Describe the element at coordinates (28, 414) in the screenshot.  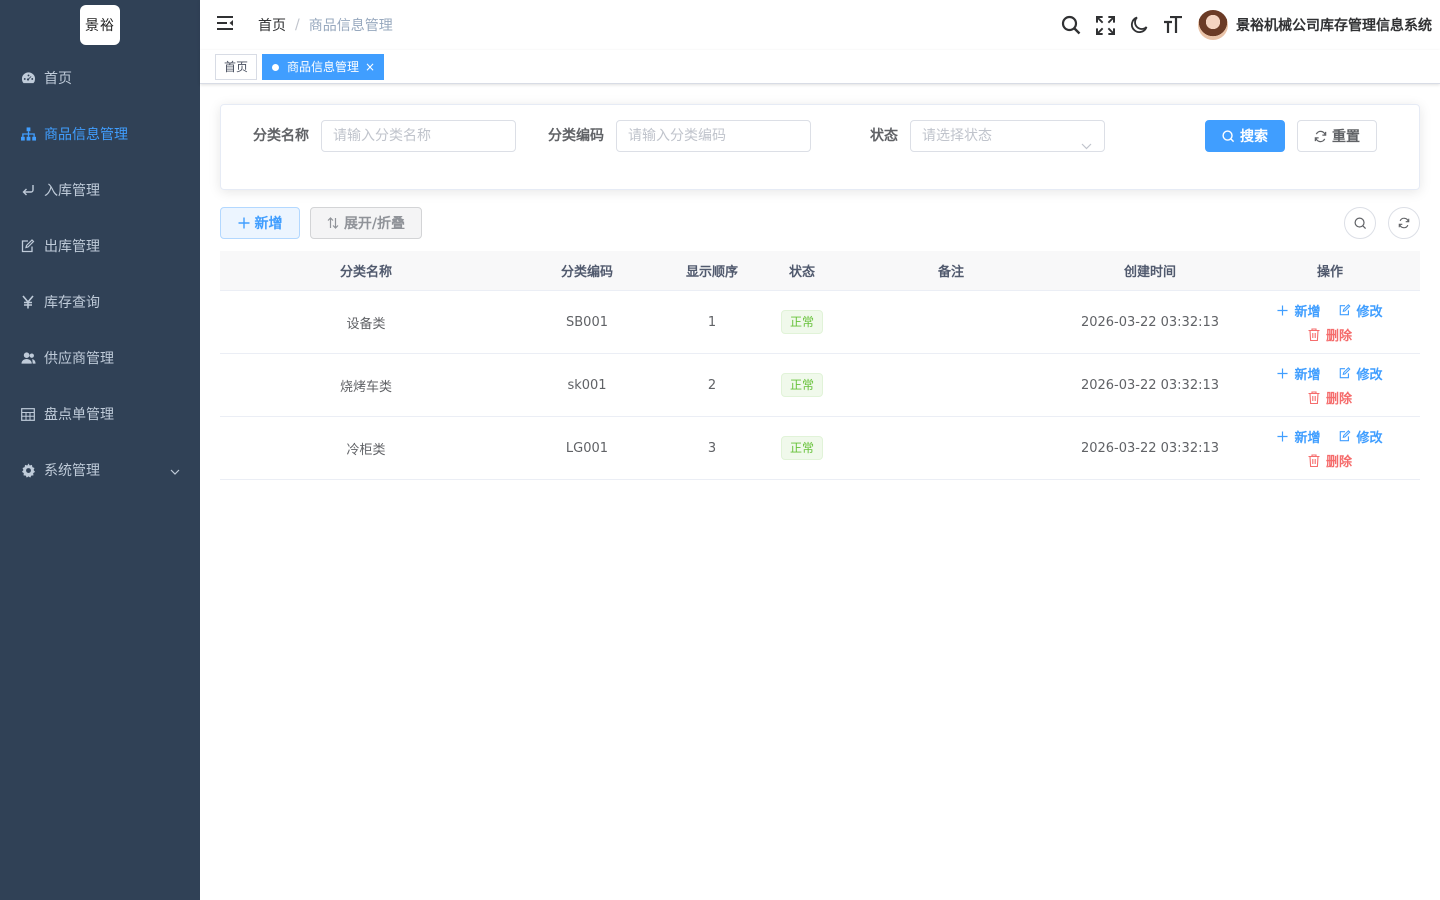
I see `table-icon` at that location.